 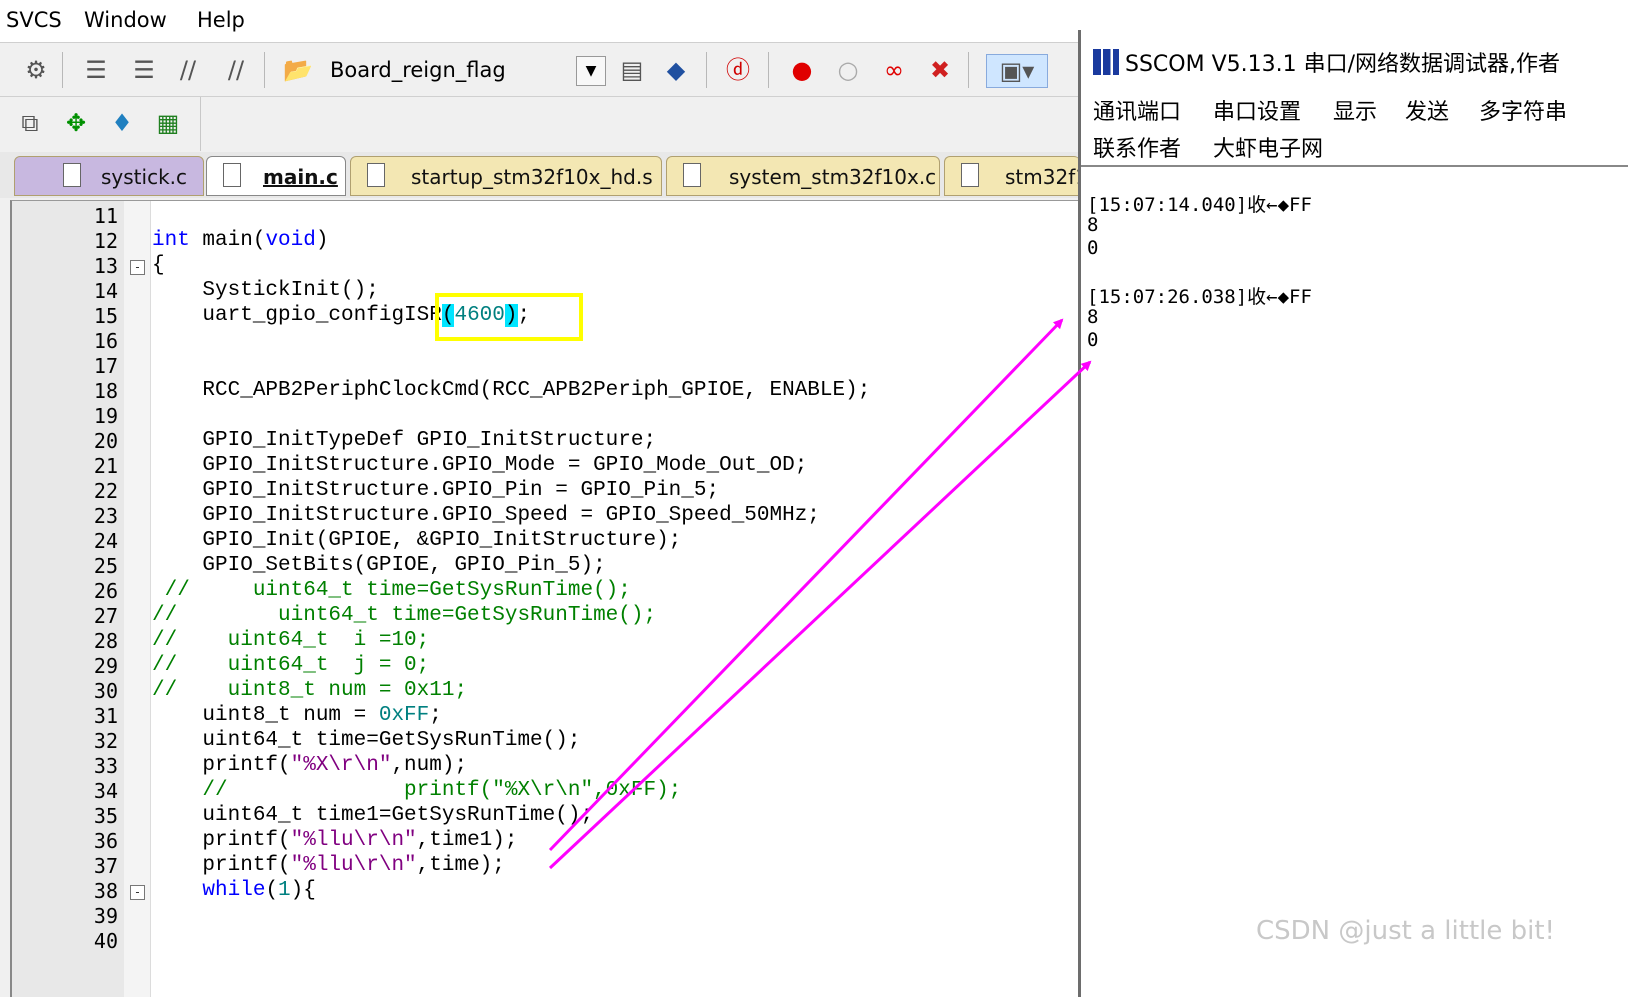 I want to click on code-line: // uint64_t time=GetSysRunTime();, so click(x=404, y=615).